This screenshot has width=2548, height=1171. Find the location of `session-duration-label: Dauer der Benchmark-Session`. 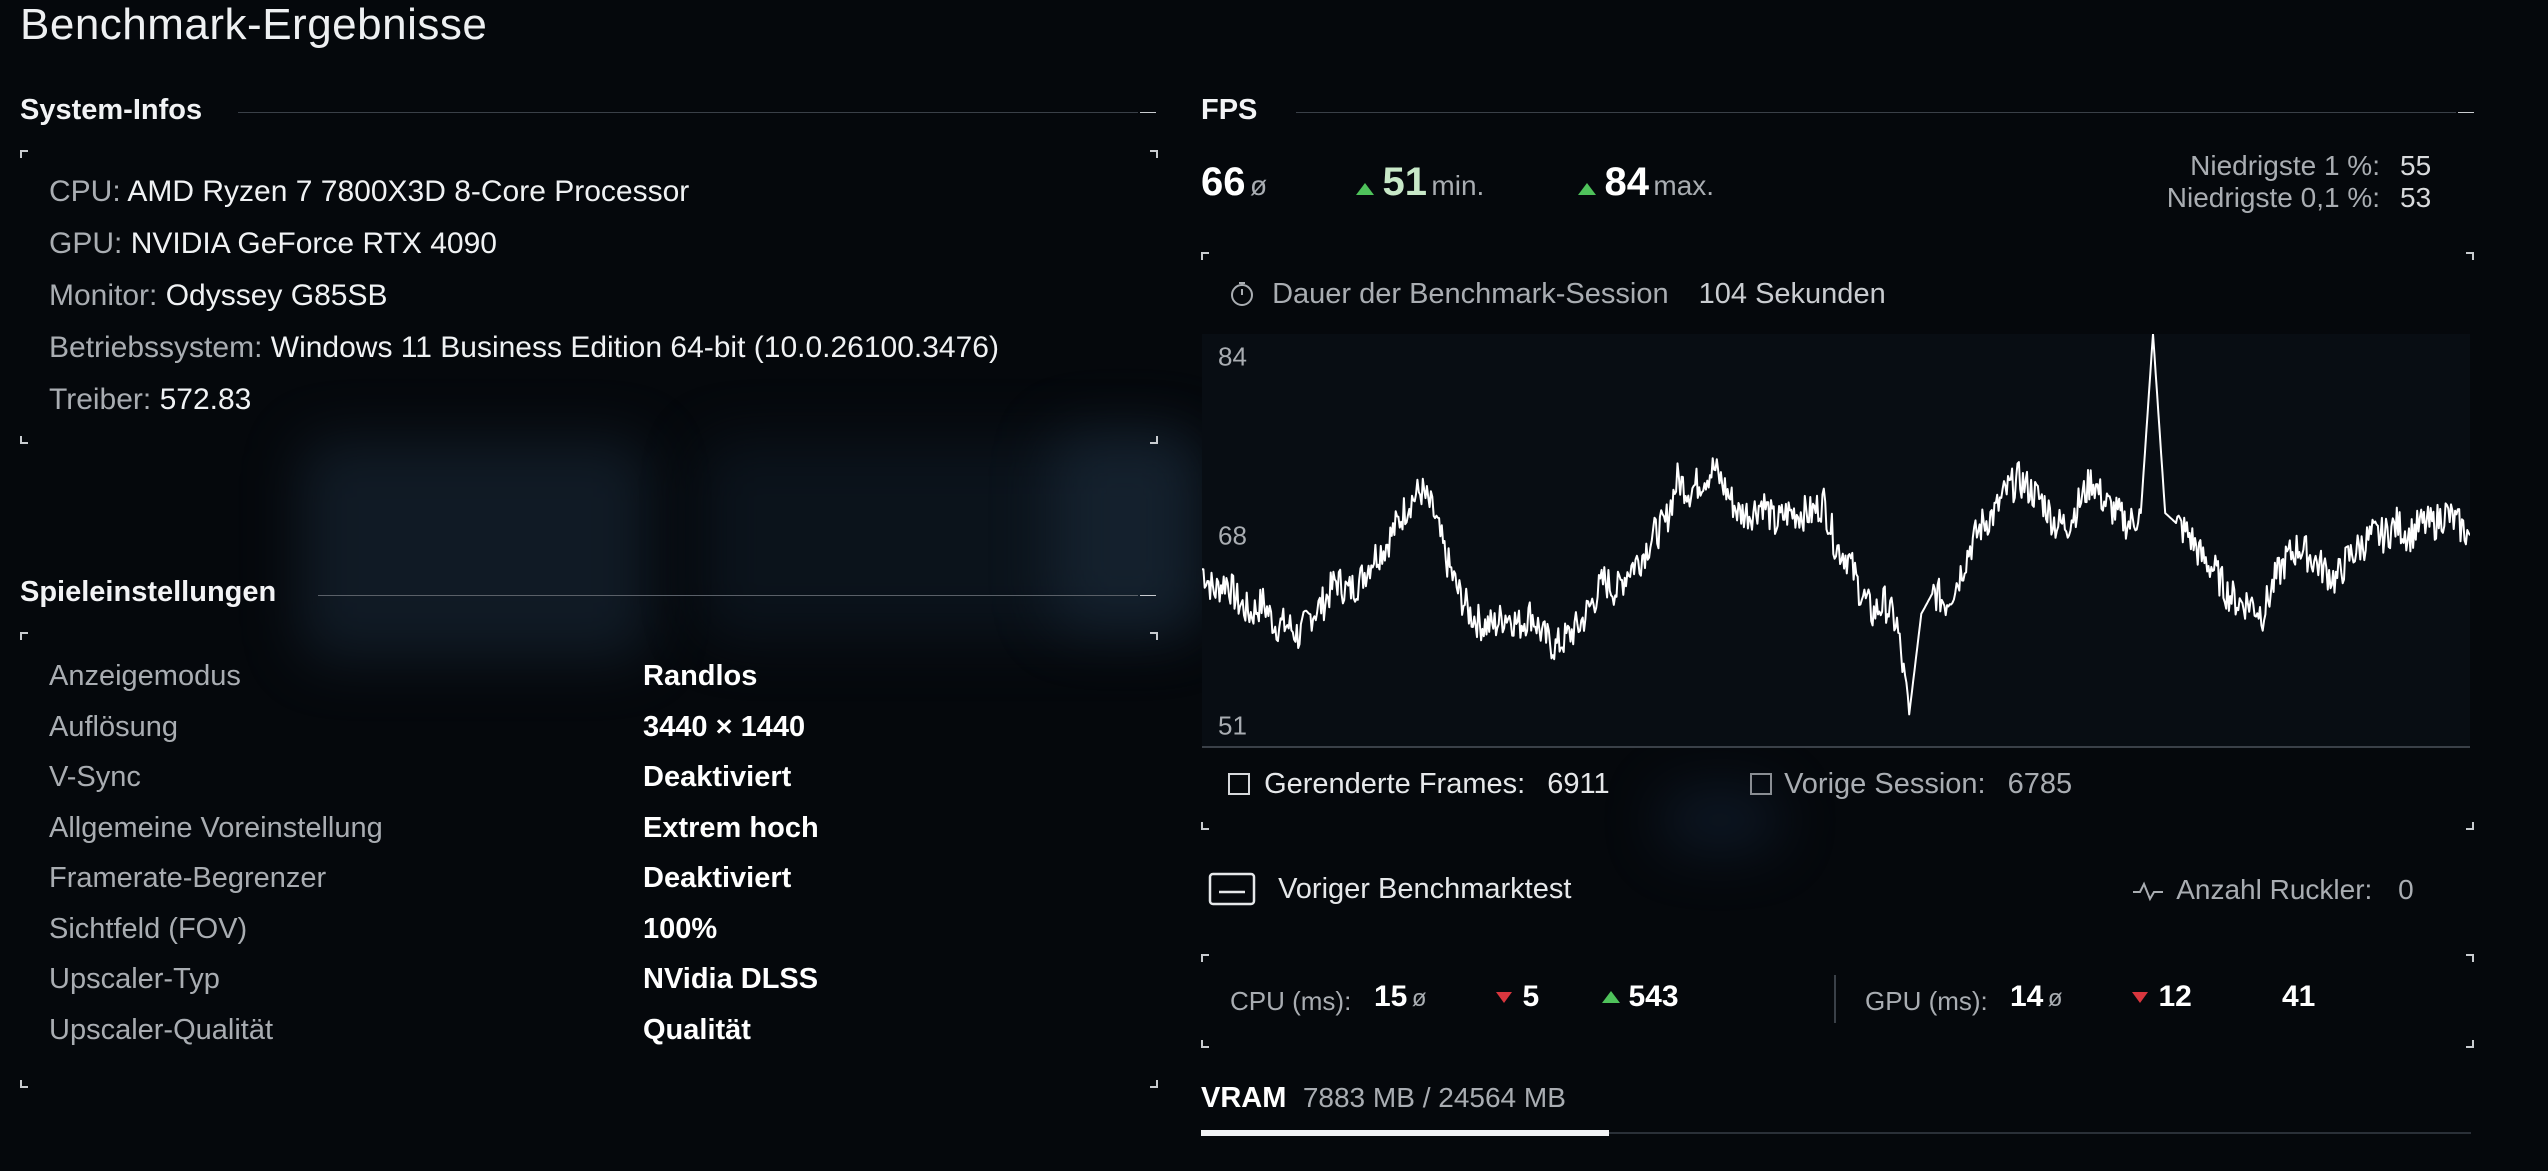

session-duration-label: Dauer der Benchmark-Session is located at coordinates (1470, 294).